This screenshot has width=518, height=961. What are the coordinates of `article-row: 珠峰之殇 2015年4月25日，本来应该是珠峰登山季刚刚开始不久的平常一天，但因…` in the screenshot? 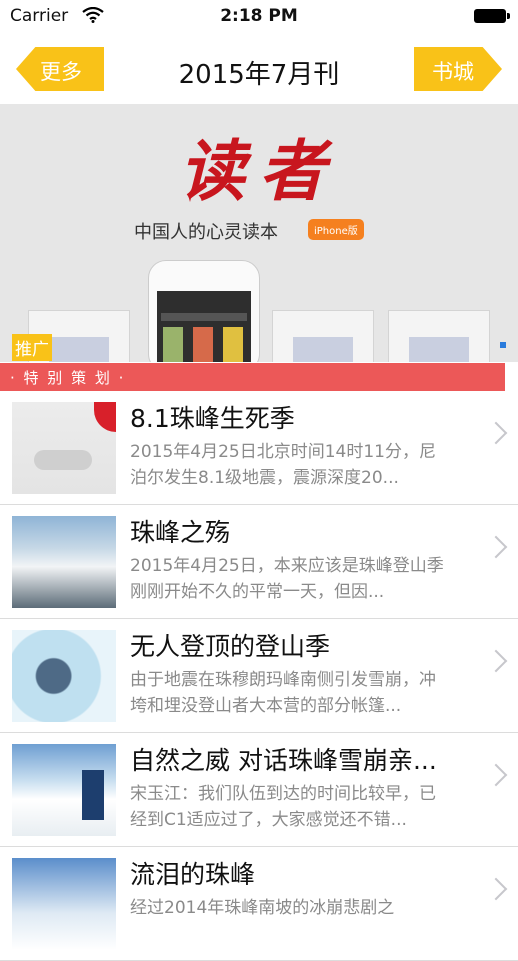 It's located at (259, 562).